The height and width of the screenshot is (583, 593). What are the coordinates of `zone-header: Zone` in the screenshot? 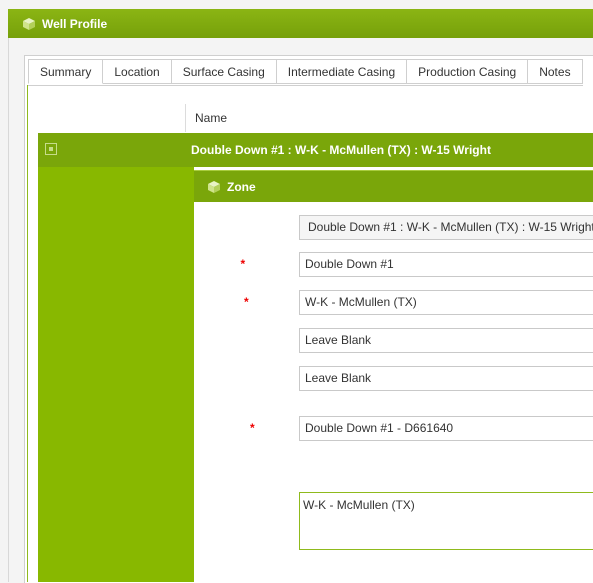 It's located at (393, 186).